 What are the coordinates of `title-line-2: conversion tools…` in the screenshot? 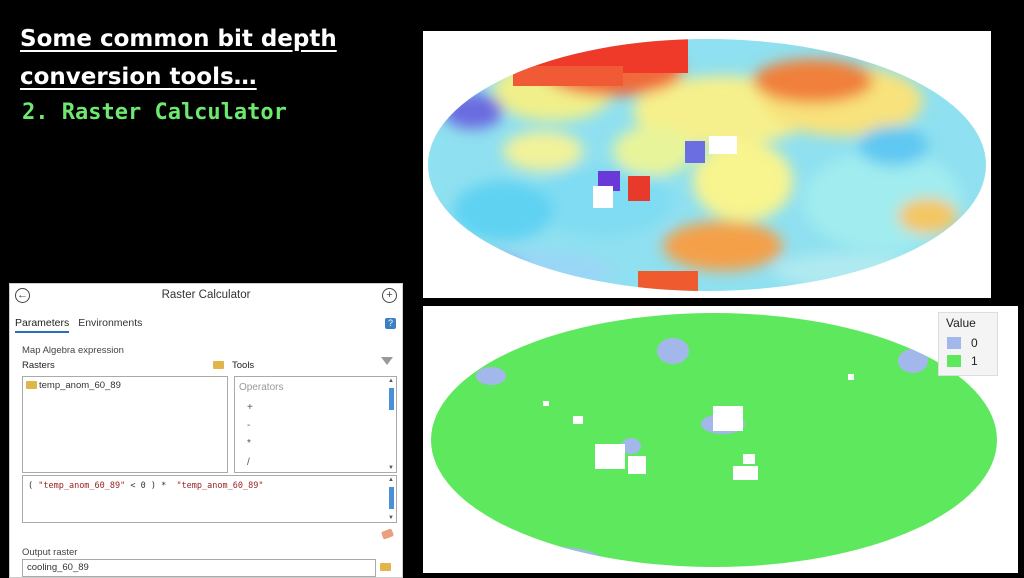 It's located at (138, 77).